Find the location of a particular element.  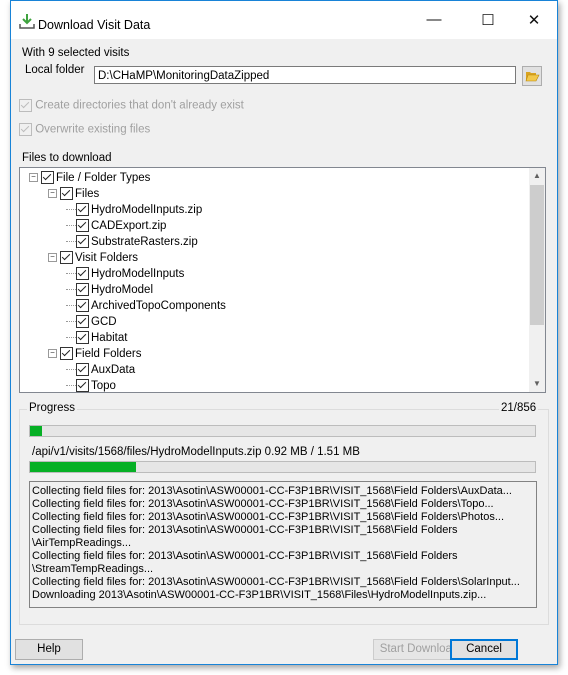

file-progress-fill is located at coordinates (83, 467).